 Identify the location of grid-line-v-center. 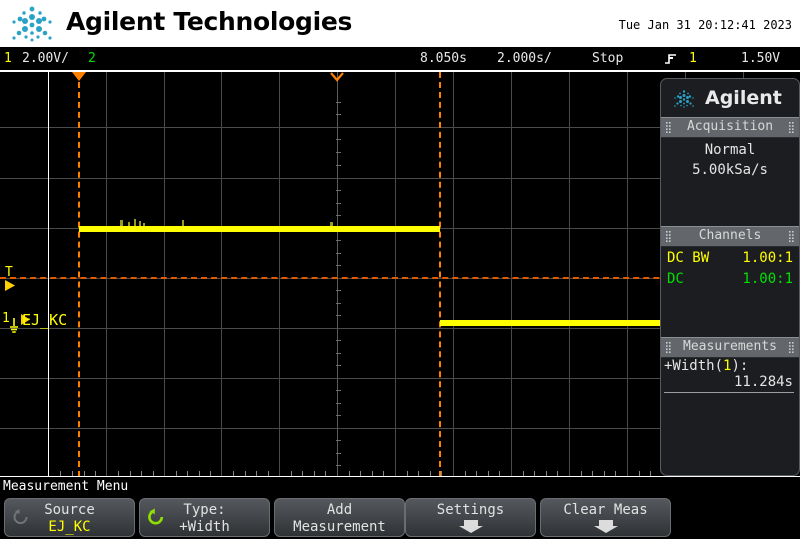
(337, 274).